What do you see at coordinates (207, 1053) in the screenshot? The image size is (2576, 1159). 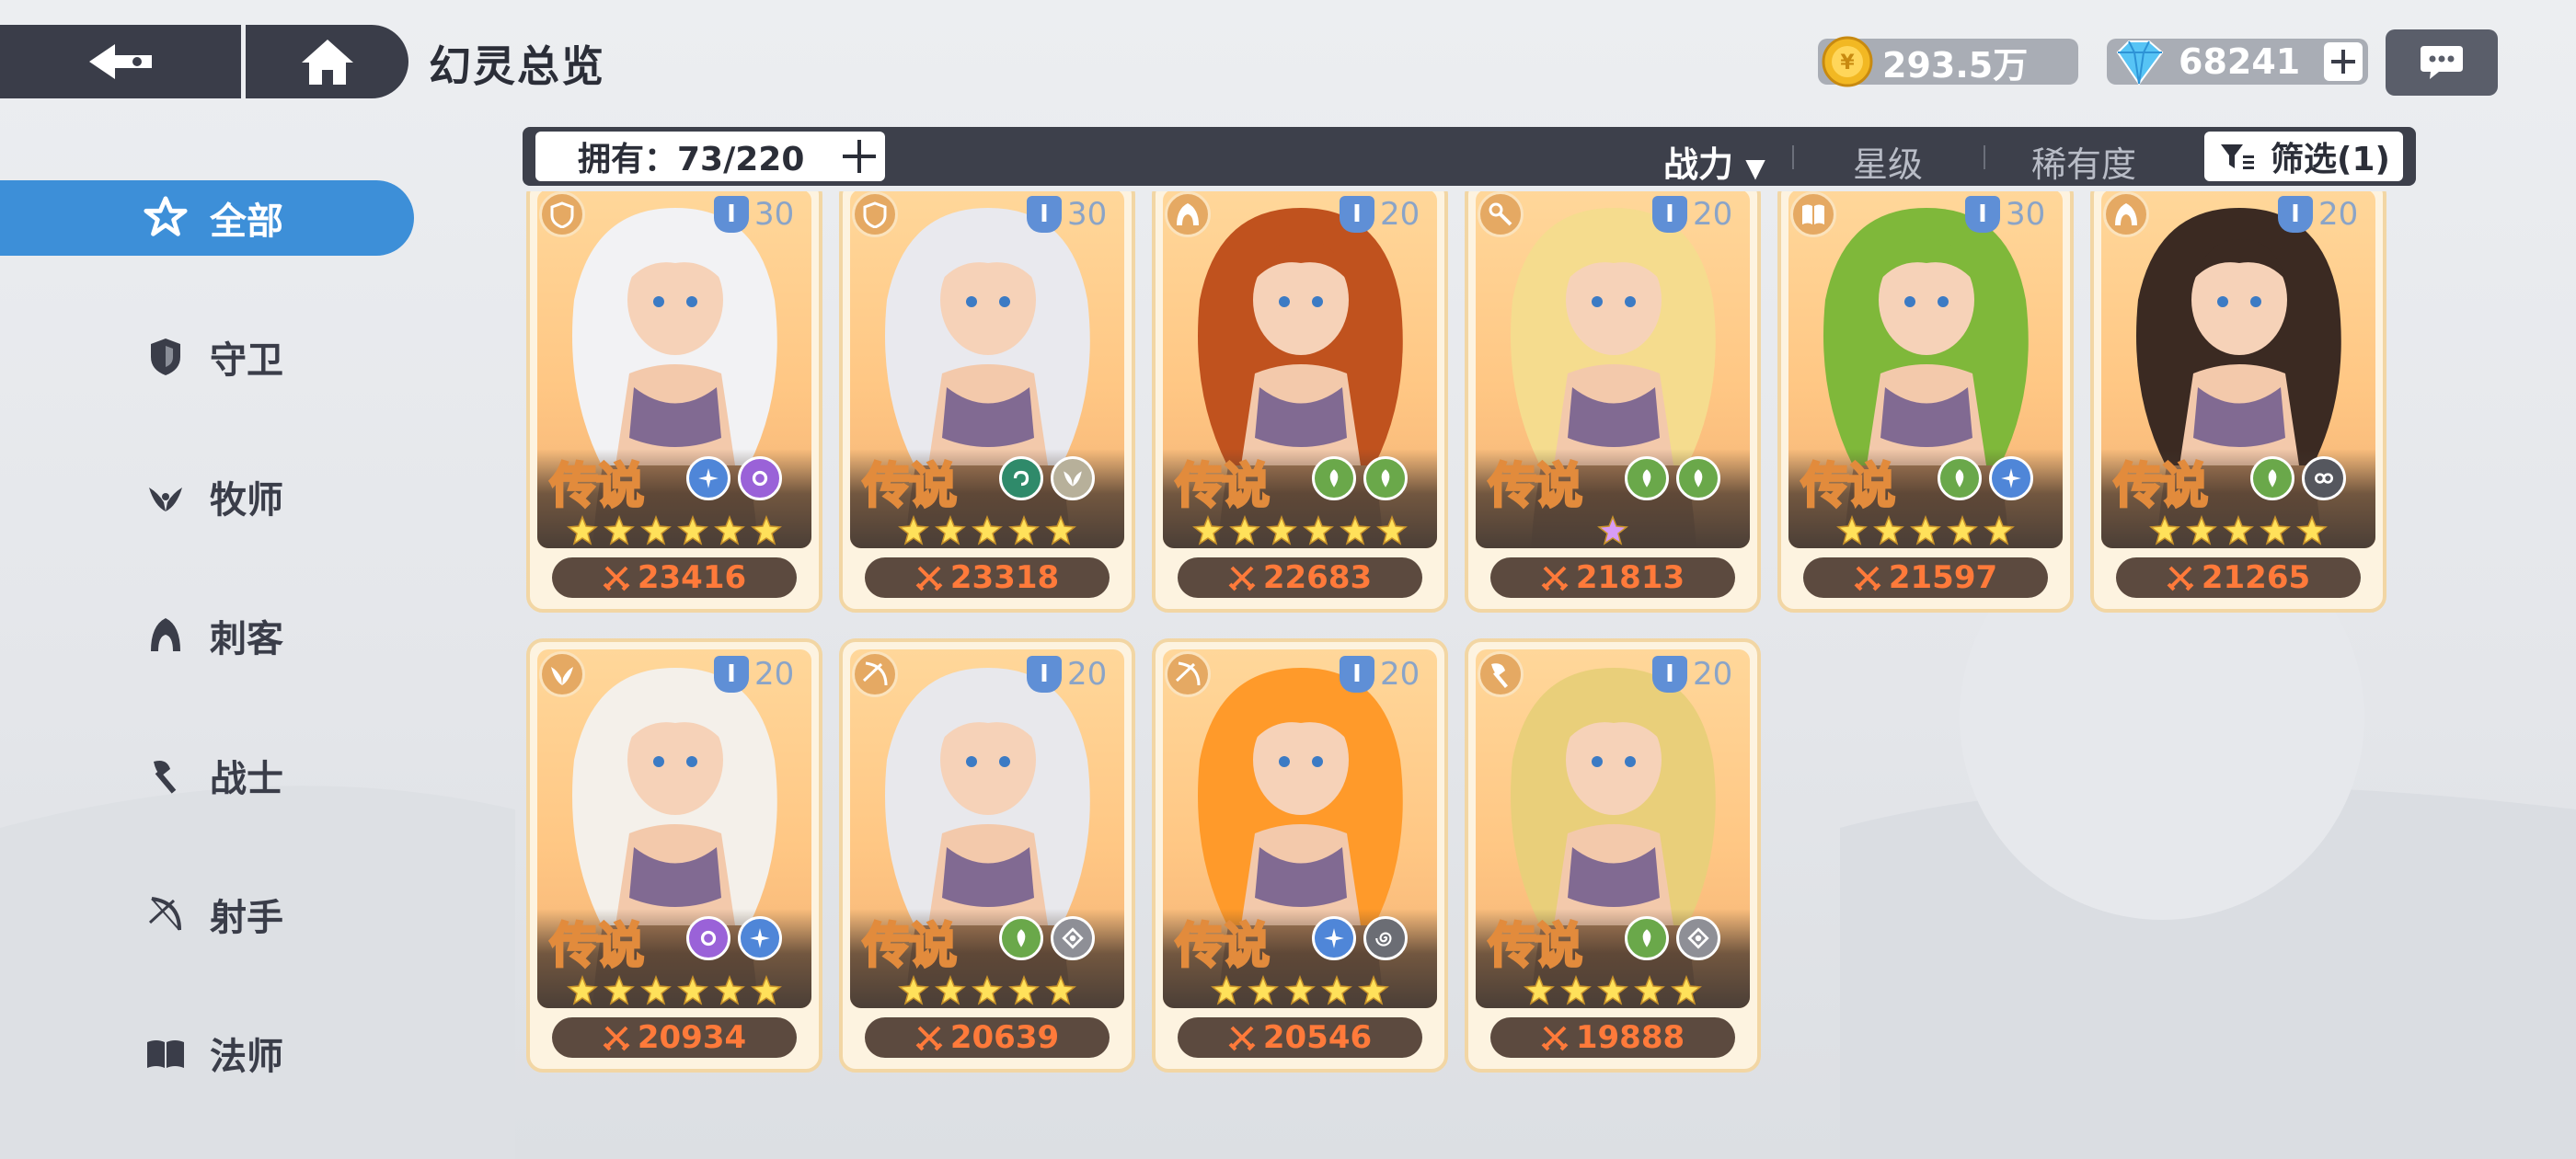 I see `sidebar-item-mage: 法师` at bounding box center [207, 1053].